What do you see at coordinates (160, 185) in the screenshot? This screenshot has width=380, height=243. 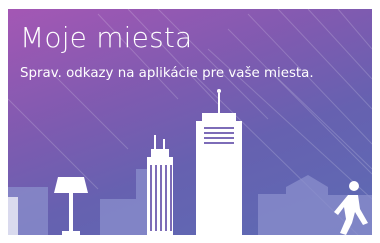 I see `striped-tower` at bounding box center [160, 185].